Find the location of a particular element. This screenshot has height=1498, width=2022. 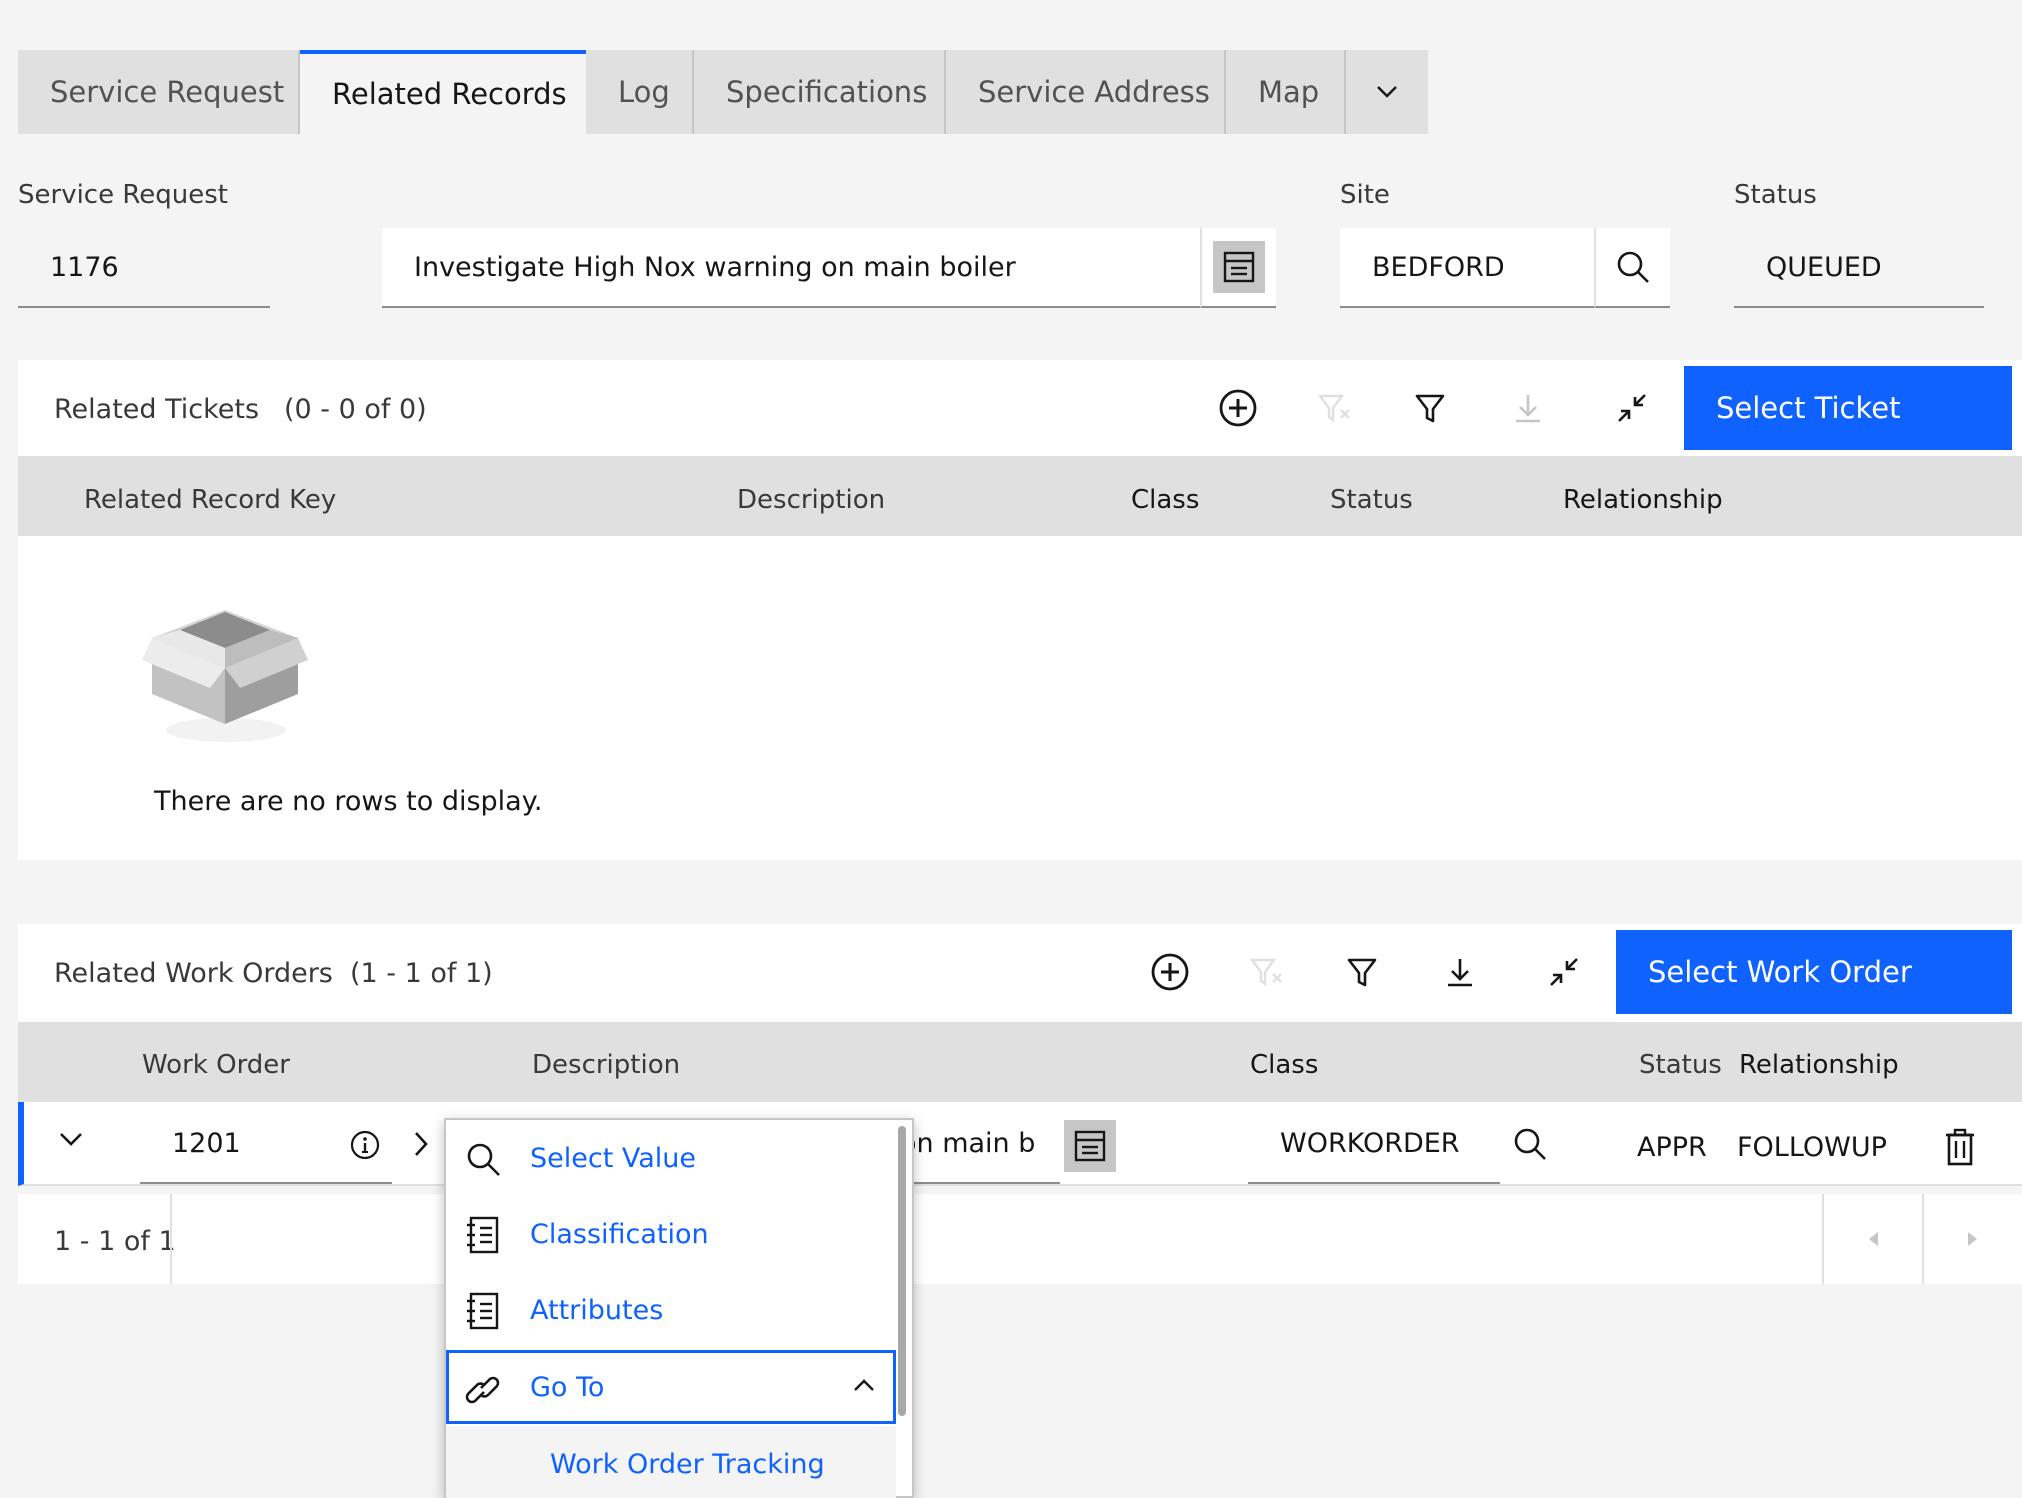

select-work-order-label: Select Work Order is located at coordinates (1780, 972).